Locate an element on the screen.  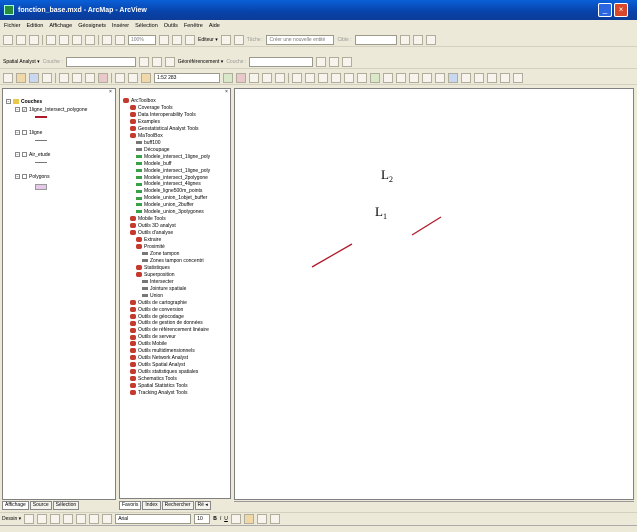
undo-icon is located at coordinates (120, 77).